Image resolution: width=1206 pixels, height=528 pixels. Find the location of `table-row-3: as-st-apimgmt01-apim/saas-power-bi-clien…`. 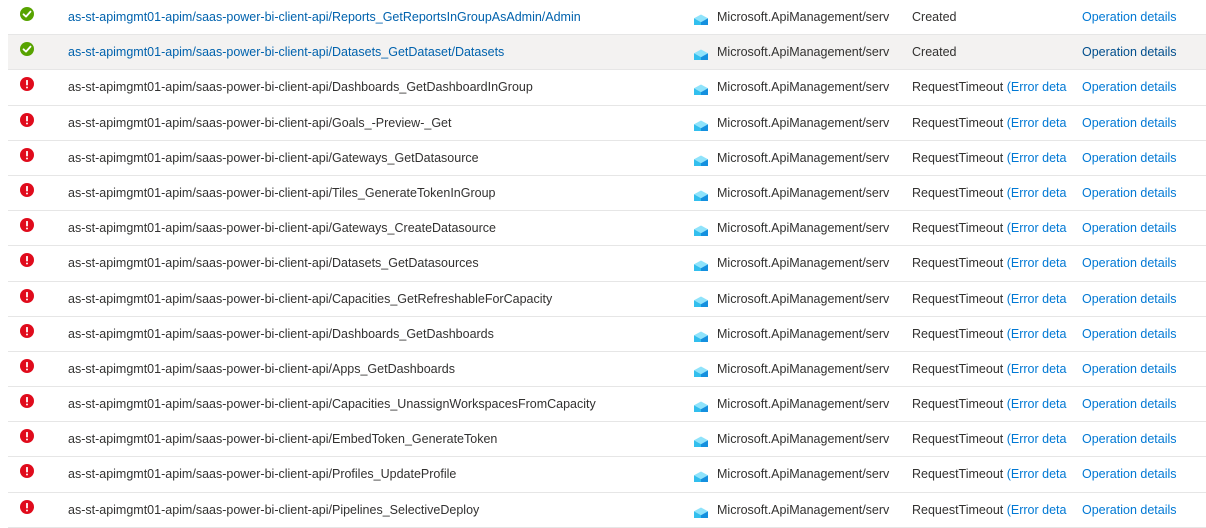

table-row-3: as-st-apimgmt01-apim/saas-power-bi-clien… is located at coordinates (607, 88).